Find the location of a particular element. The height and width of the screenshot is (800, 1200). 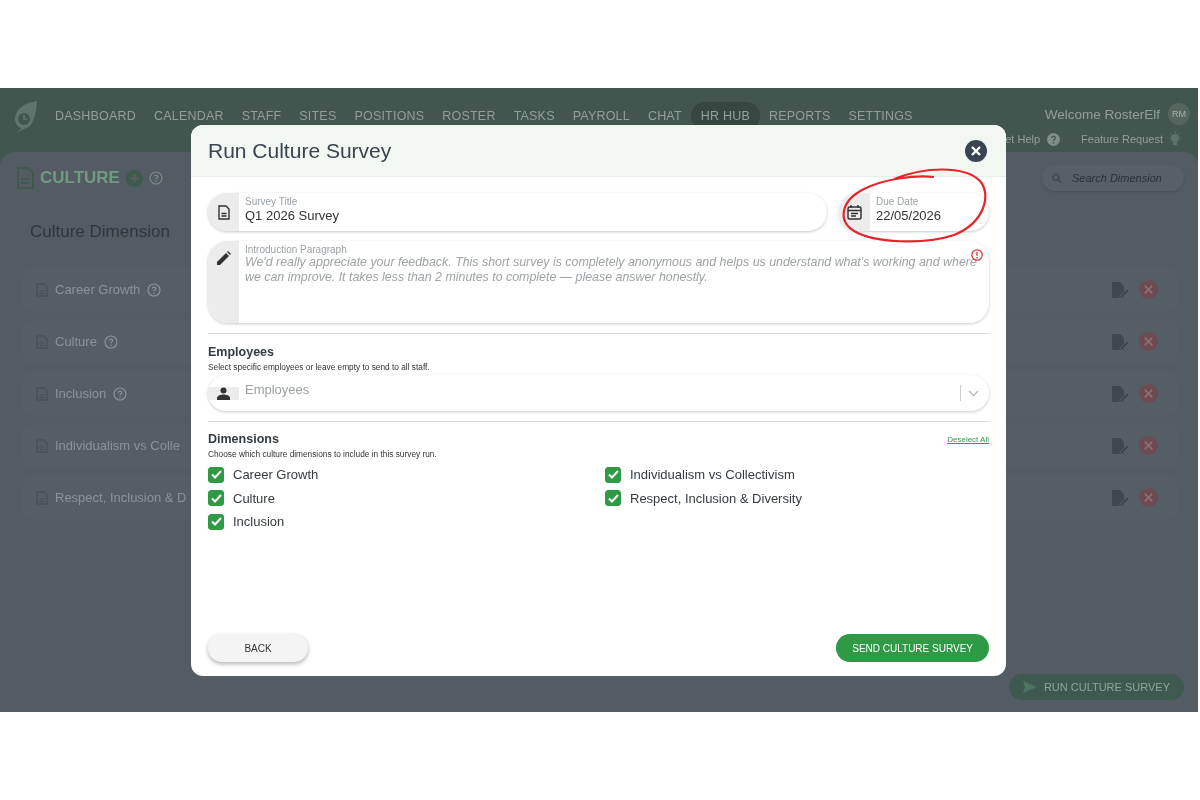

checkbox-label: Culture is located at coordinates (254, 498).